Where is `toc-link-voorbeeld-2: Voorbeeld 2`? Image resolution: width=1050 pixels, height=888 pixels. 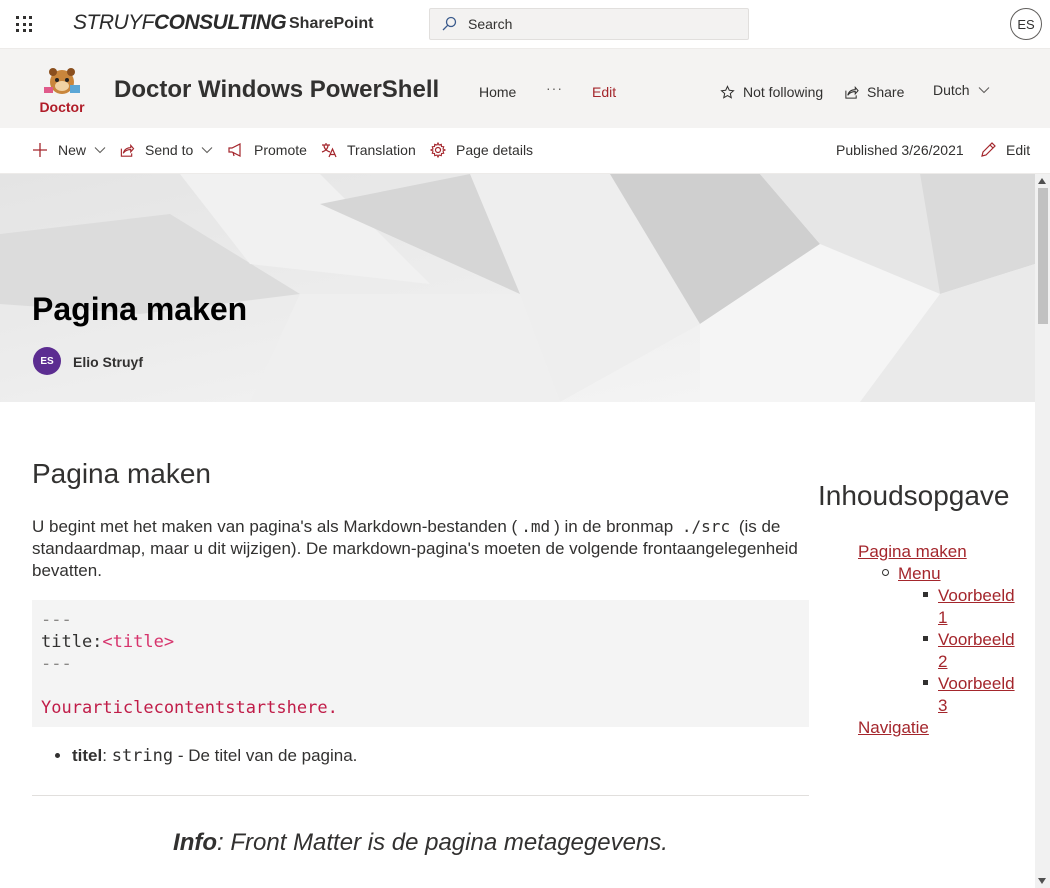 toc-link-voorbeeld-2: Voorbeeld 2 is located at coordinates (976, 650).